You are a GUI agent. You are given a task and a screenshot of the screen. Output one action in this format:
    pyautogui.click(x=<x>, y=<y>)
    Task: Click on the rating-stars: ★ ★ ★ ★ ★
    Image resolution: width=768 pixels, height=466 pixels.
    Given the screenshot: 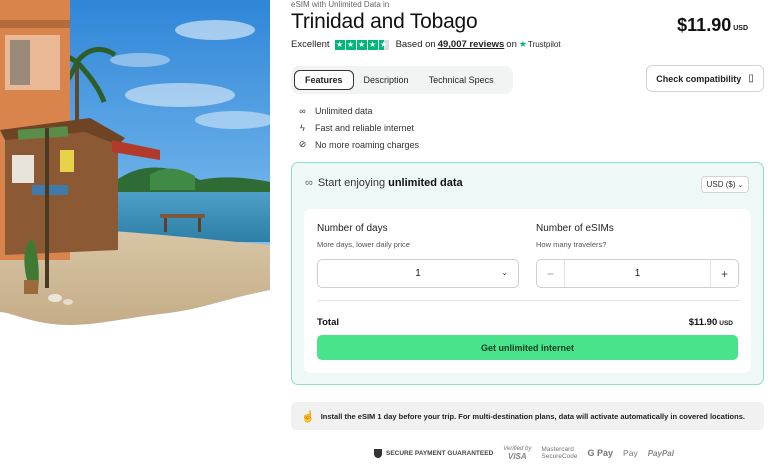 What is the action you would take?
    pyautogui.click(x=362, y=44)
    